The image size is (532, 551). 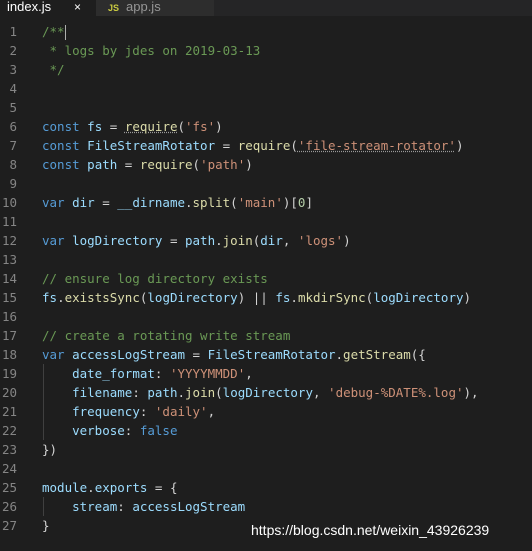 What do you see at coordinates (54, 31) in the screenshot?
I see `code-text: /**` at bounding box center [54, 31].